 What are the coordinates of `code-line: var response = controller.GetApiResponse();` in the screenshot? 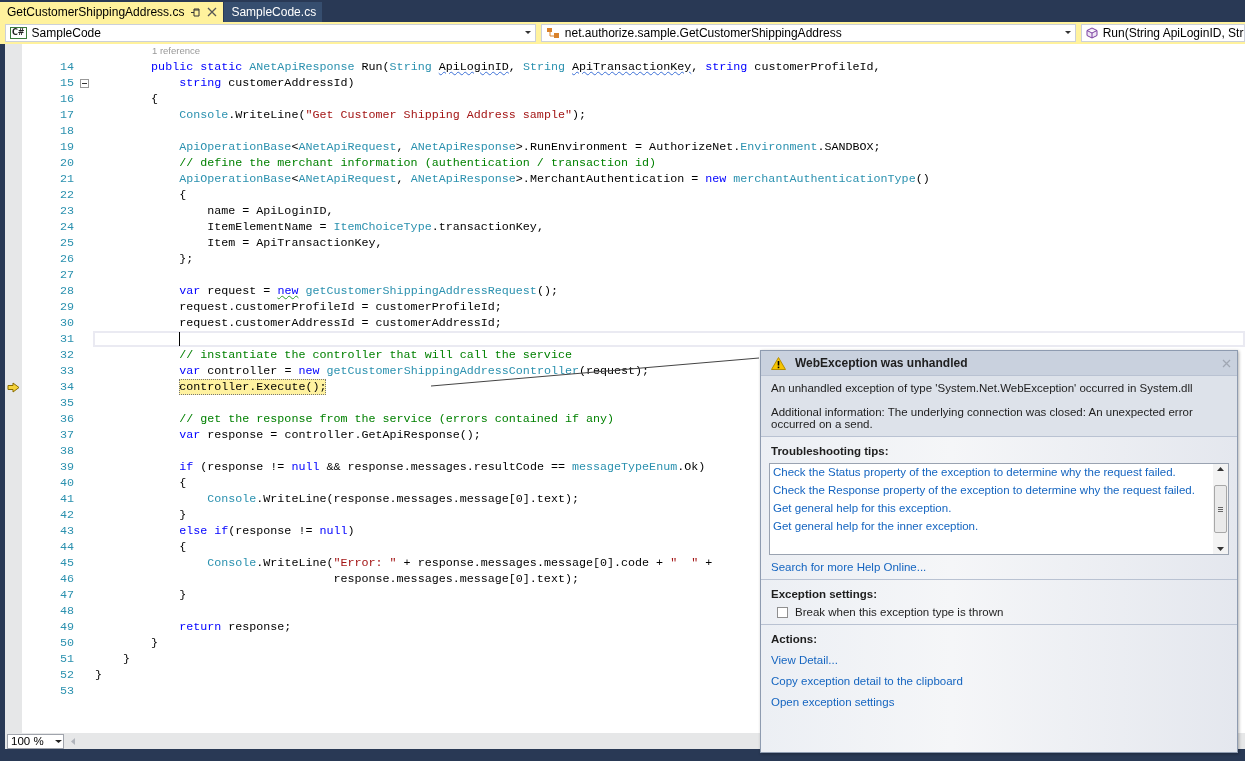 It's located at (329, 435).